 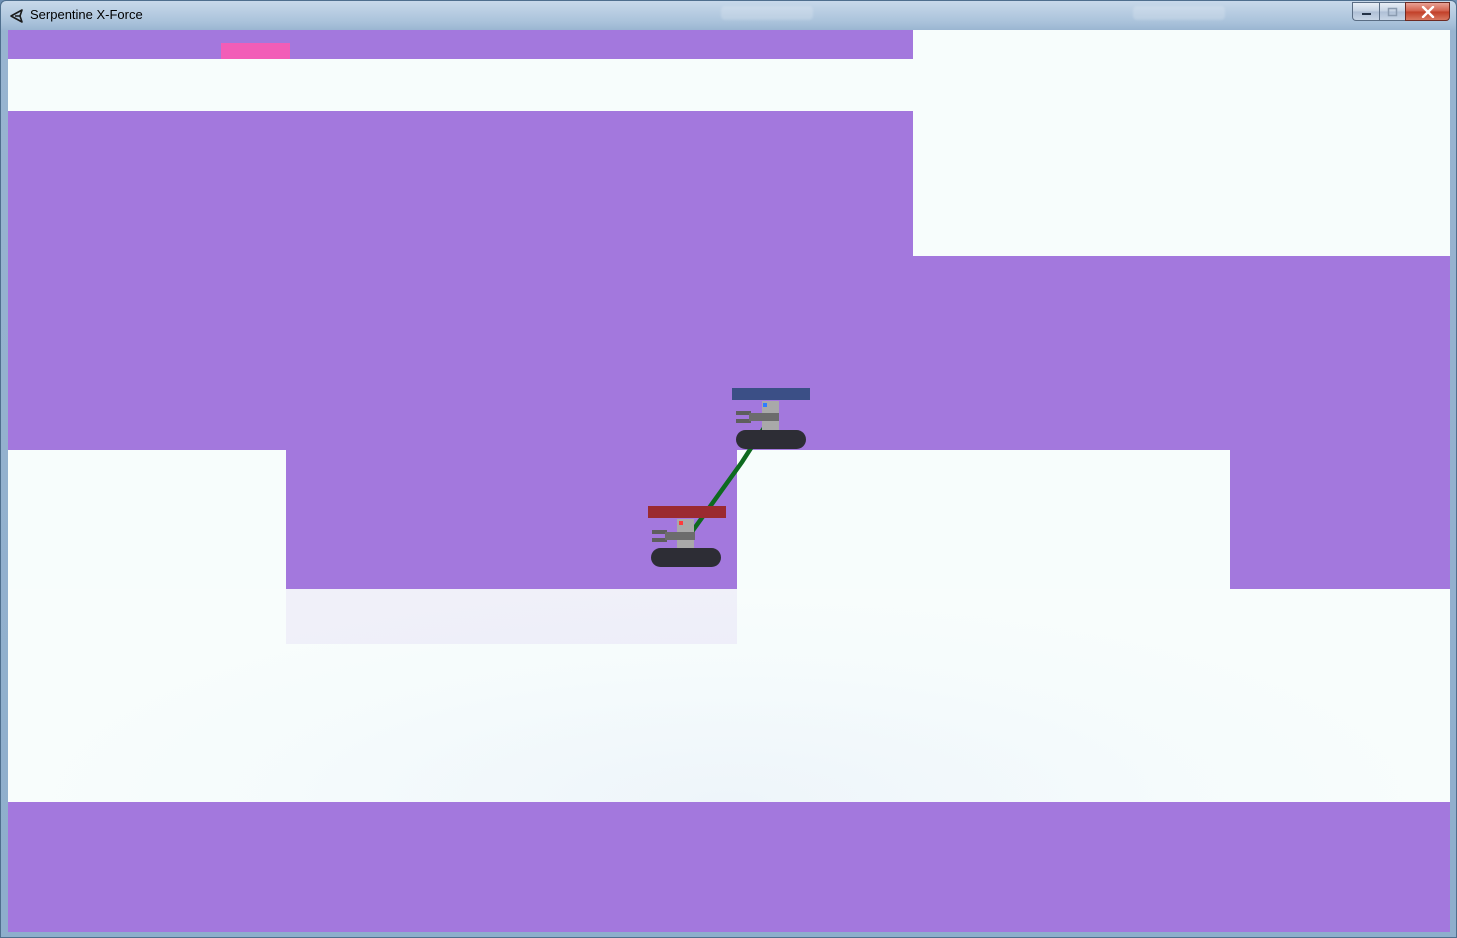 I want to click on blue-tank-indicator, so click(x=765, y=405).